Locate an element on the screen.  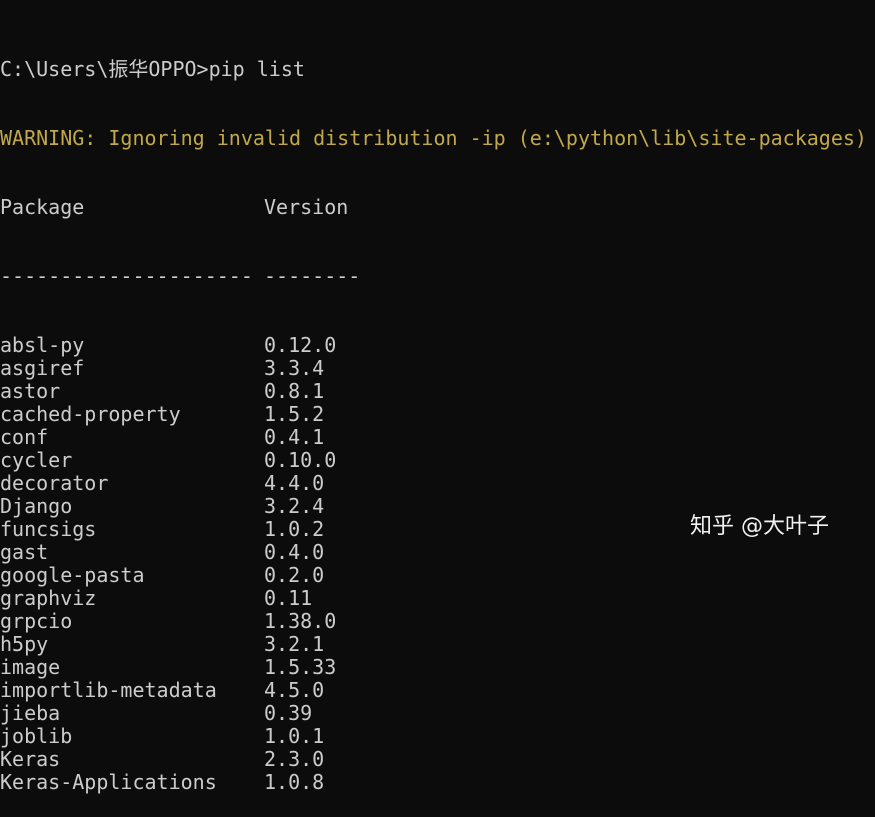
package-name: funcsigs is located at coordinates (48, 529).